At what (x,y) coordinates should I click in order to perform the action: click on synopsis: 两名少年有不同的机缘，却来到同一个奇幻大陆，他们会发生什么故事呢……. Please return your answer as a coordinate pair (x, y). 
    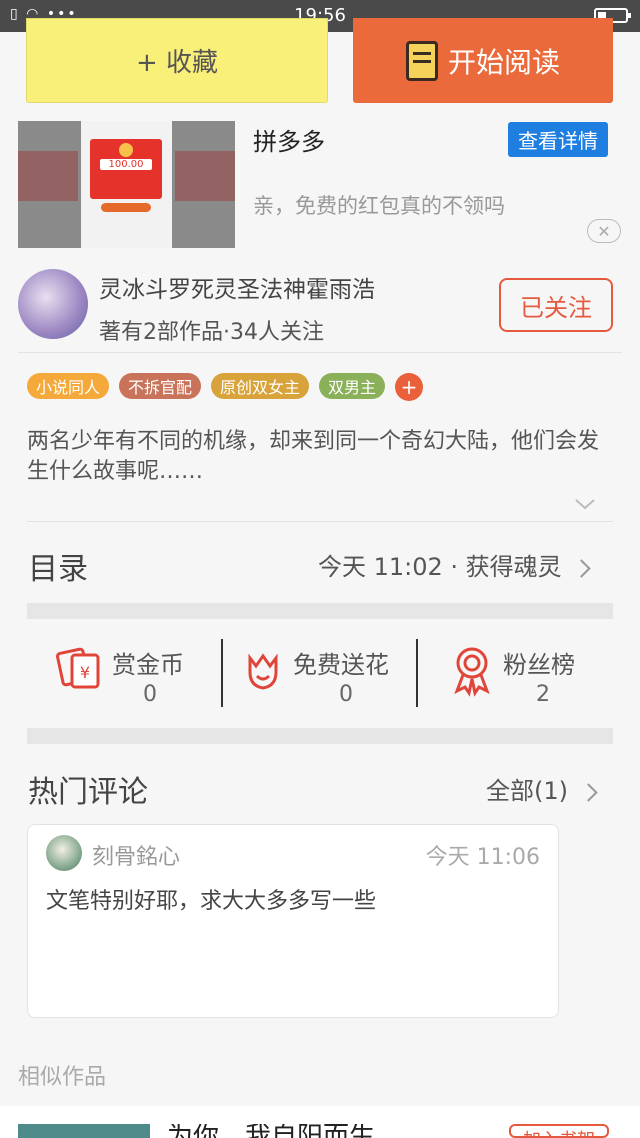
    Looking at the image, I should click on (313, 456).